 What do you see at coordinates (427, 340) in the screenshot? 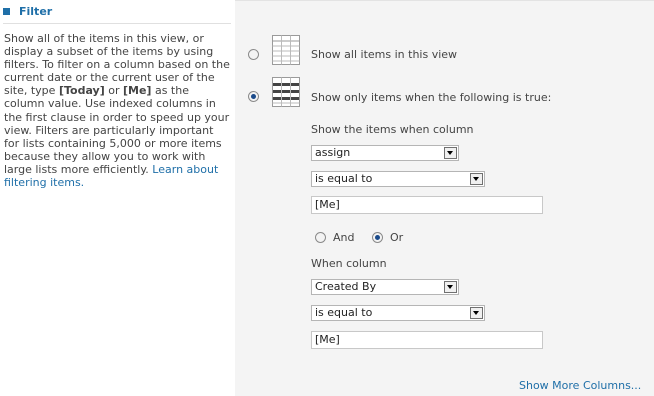
I see `clause2-value-input: [Me]` at bounding box center [427, 340].